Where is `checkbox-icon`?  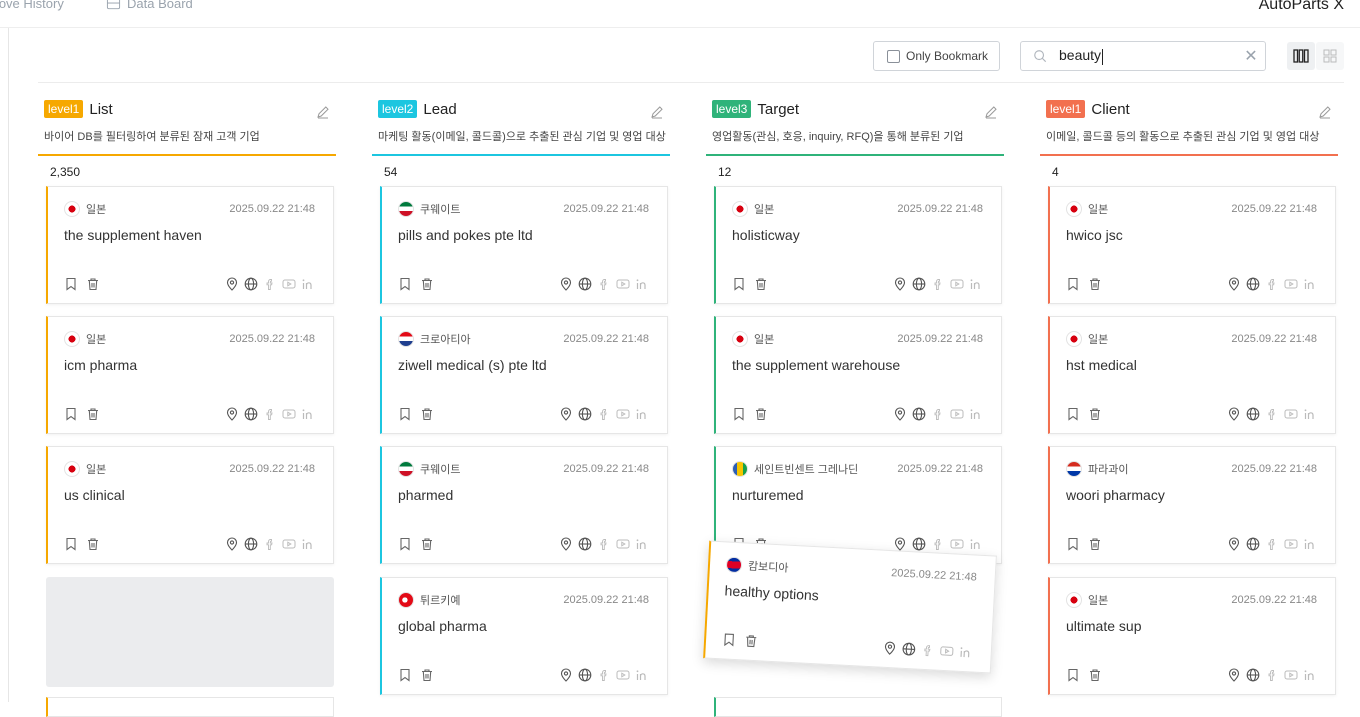 checkbox-icon is located at coordinates (893, 56).